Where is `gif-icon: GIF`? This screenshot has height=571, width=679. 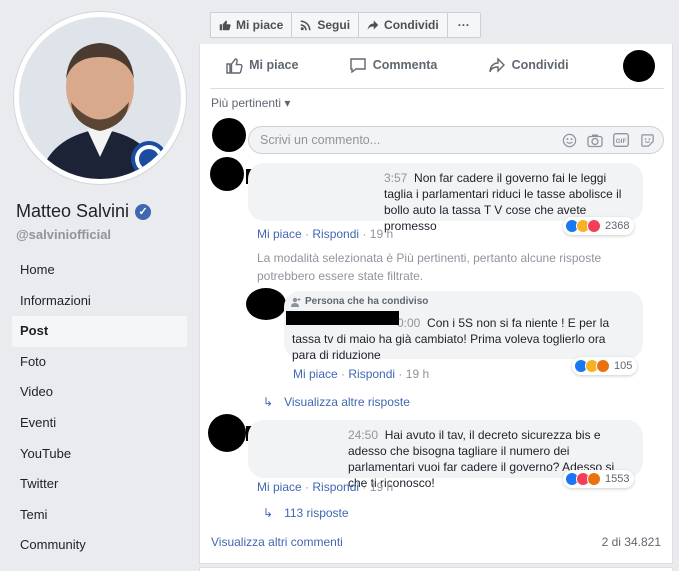 gif-icon: GIF is located at coordinates (621, 140).